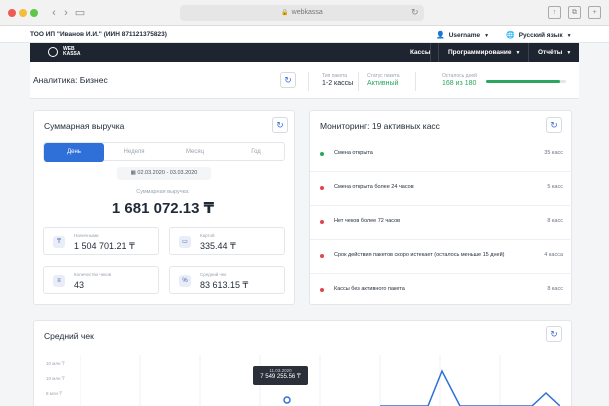 This screenshot has height=406, width=609. What do you see at coordinates (34, 13) in the screenshot?
I see `maximize-window-button` at bounding box center [34, 13].